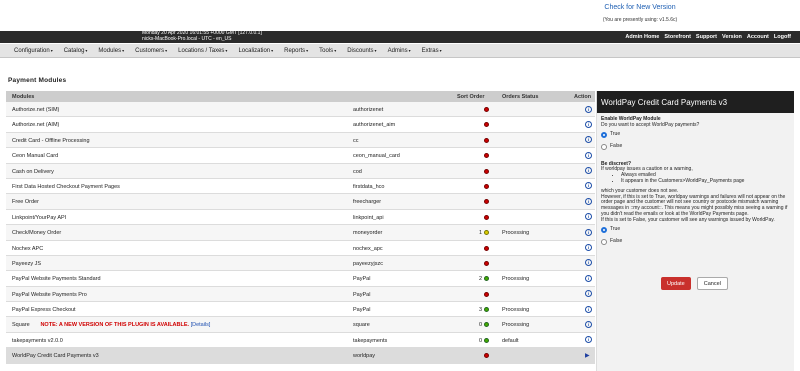 The width and height of the screenshot is (800, 371). What do you see at coordinates (300, 202) in the screenshot?
I see `table-row: Free Order freecharger i` at bounding box center [300, 202].